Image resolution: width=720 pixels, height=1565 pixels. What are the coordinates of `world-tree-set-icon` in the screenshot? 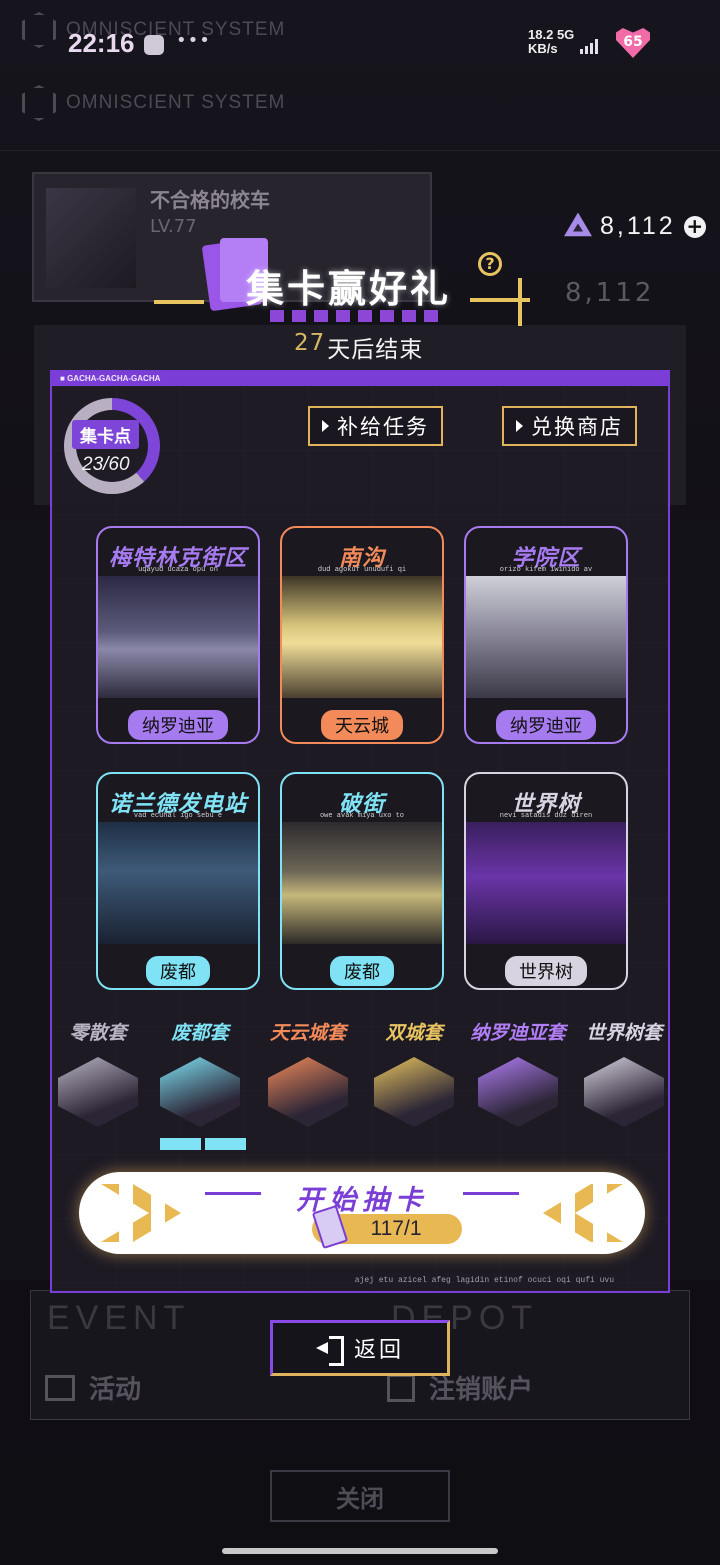 It's located at (624, 1092).